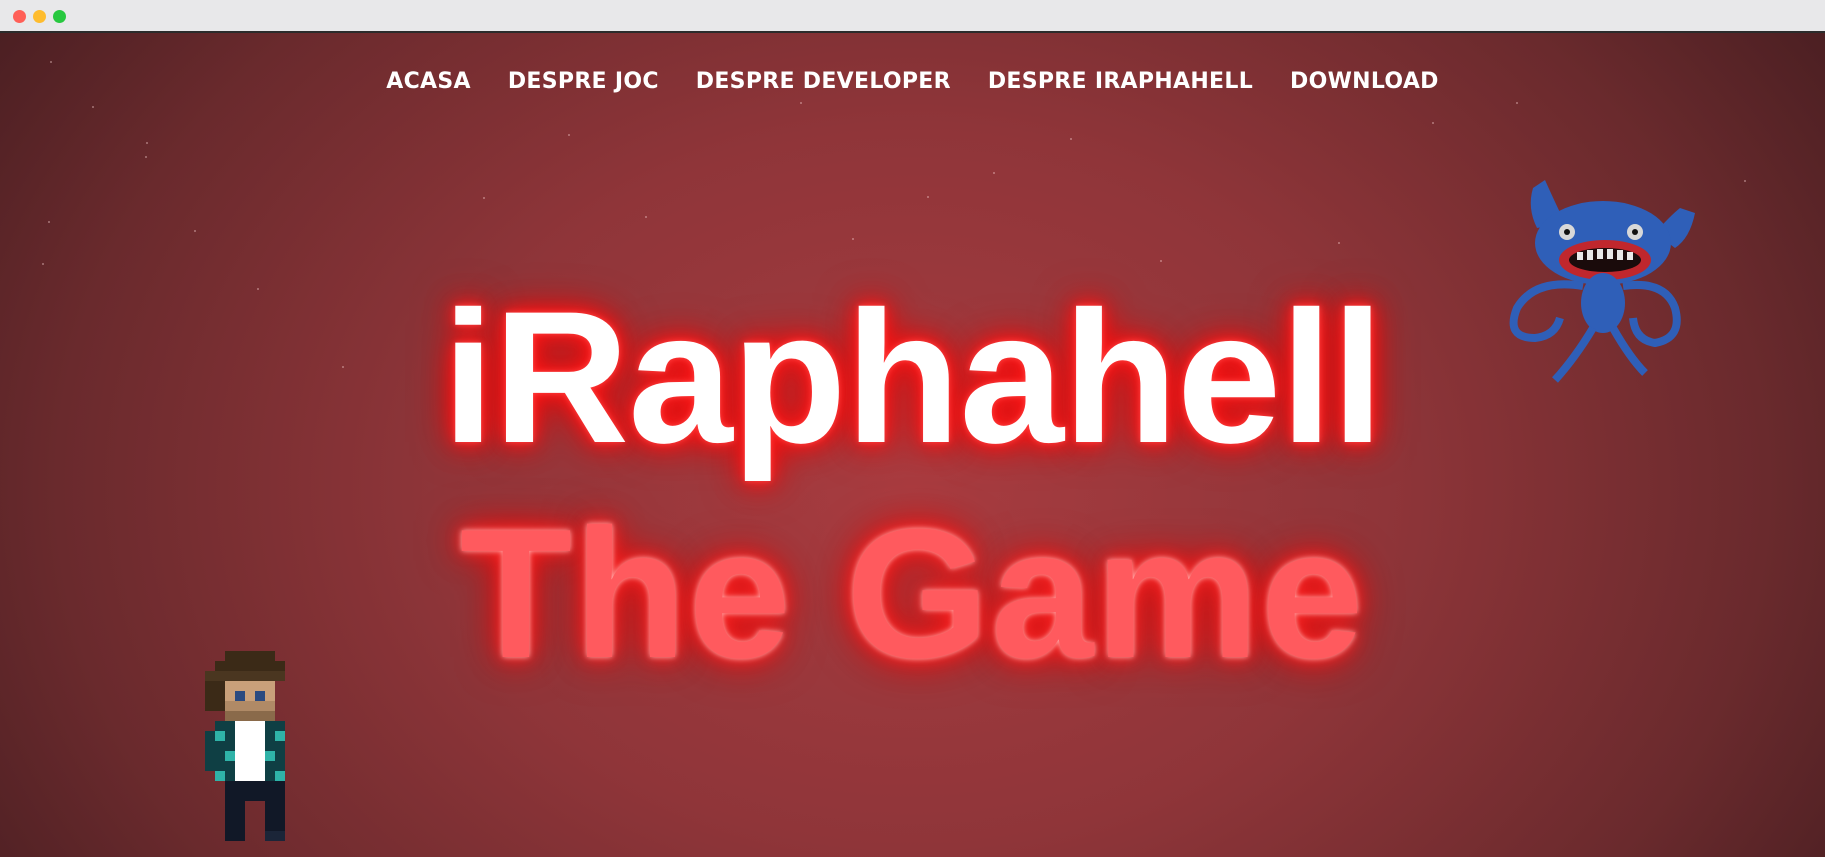  What do you see at coordinates (19, 16) in the screenshot?
I see `close-window-button` at bounding box center [19, 16].